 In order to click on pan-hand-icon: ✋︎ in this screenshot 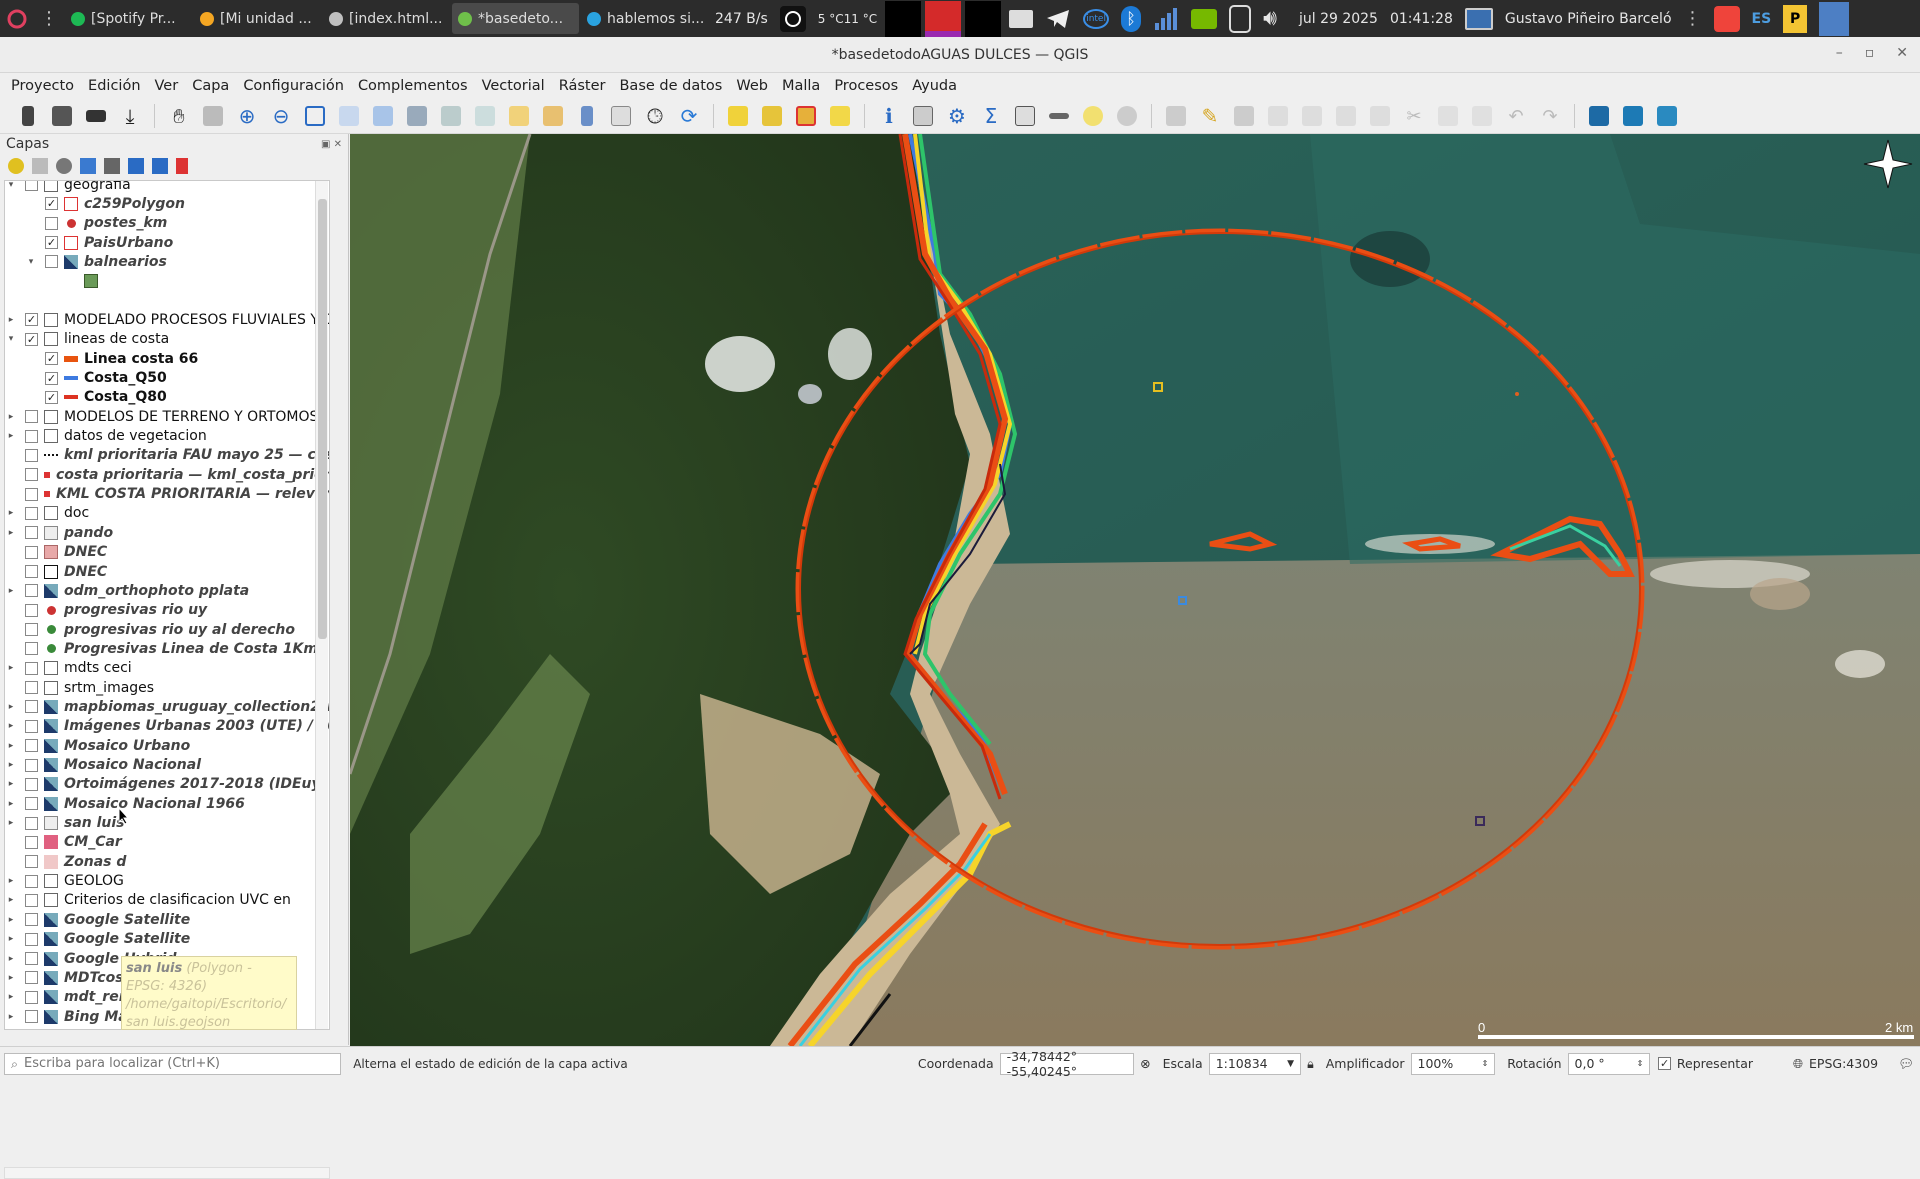, I will do `click(179, 116)`.